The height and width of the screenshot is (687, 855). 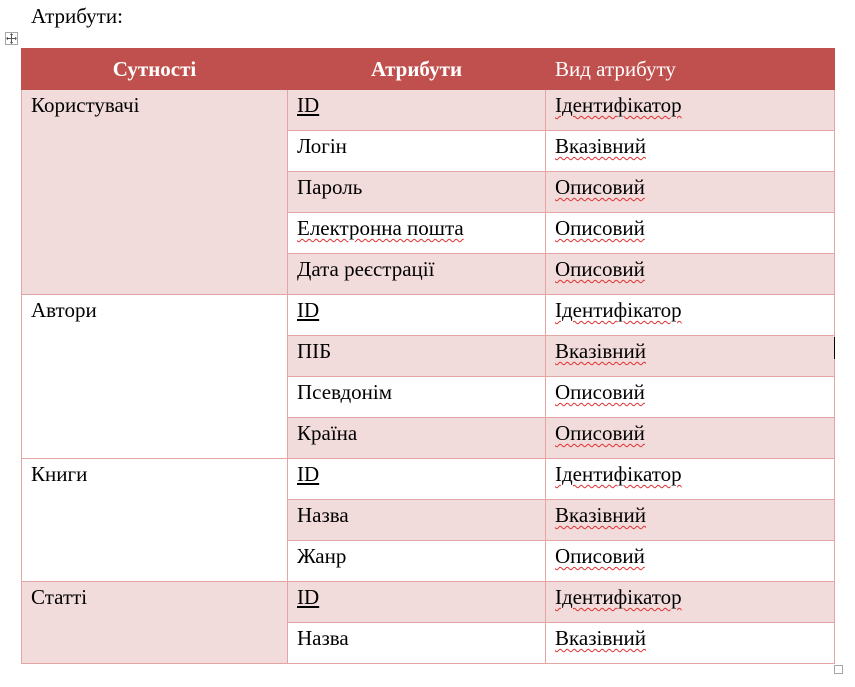 What do you see at coordinates (366, 269) in the screenshot?
I see `attribute-name: Дата реєстрації` at bounding box center [366, 269].